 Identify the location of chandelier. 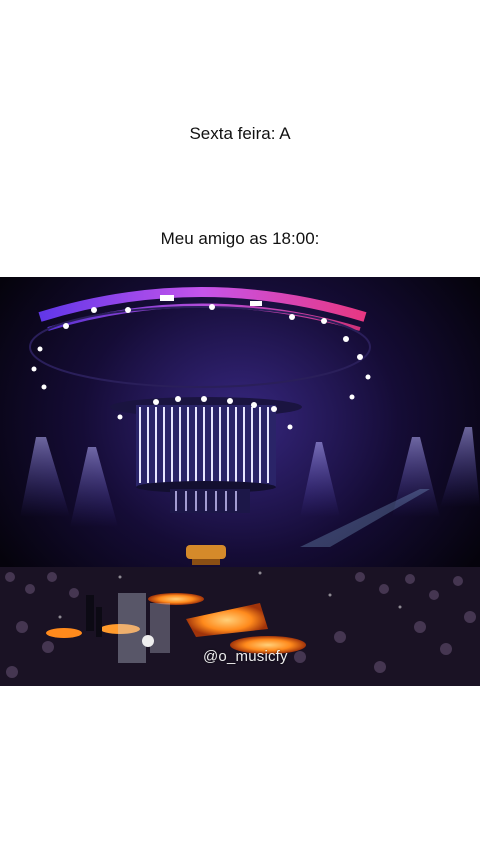
(206, 555).